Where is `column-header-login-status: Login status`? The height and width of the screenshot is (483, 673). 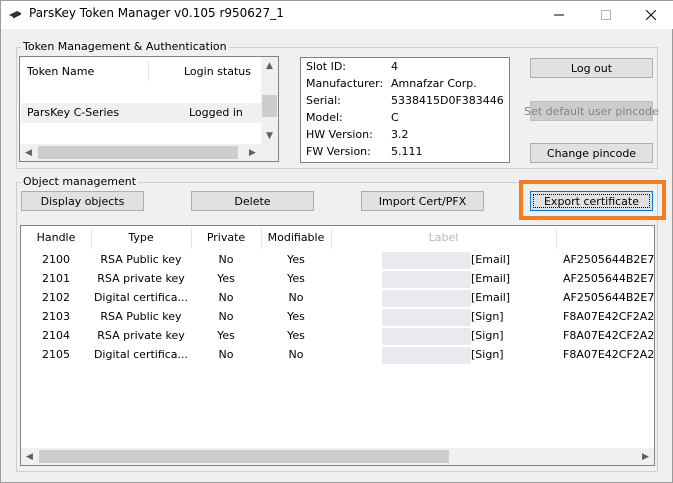 column-header-login-status: Login status is located at coordinates (217, 71).